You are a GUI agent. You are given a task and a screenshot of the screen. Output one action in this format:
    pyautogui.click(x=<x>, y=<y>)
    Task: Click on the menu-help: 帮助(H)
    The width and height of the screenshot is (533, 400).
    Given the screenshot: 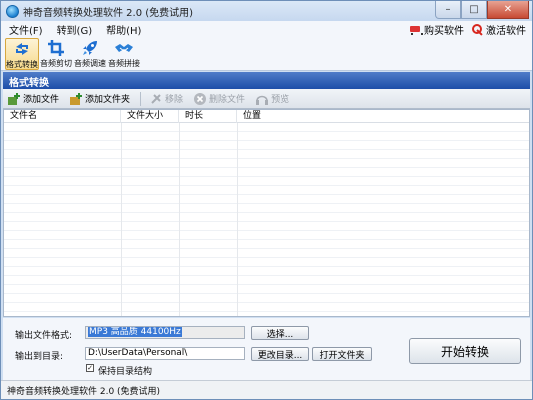 What is the action you would take?
    pyautogui.click(x=122, y=29)
    